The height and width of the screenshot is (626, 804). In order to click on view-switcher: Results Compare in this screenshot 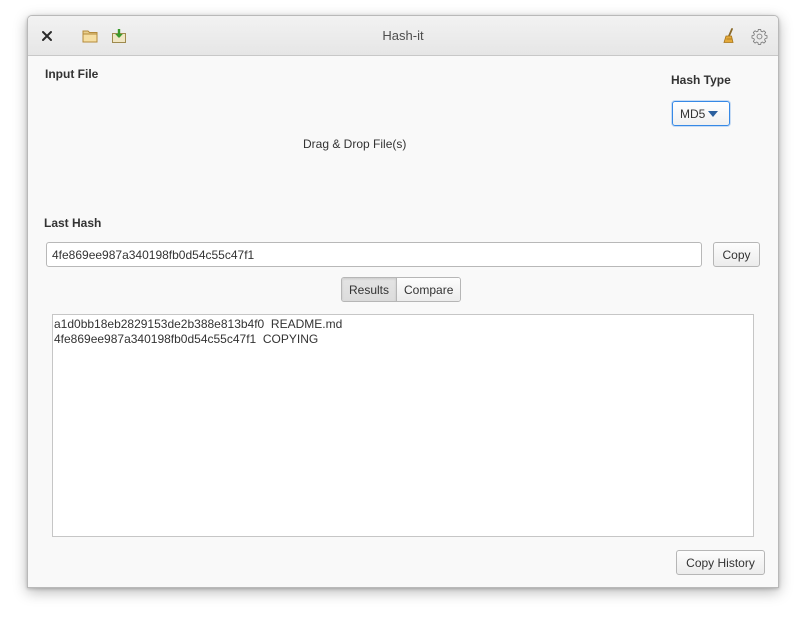, I will do `click(401, 289)`.